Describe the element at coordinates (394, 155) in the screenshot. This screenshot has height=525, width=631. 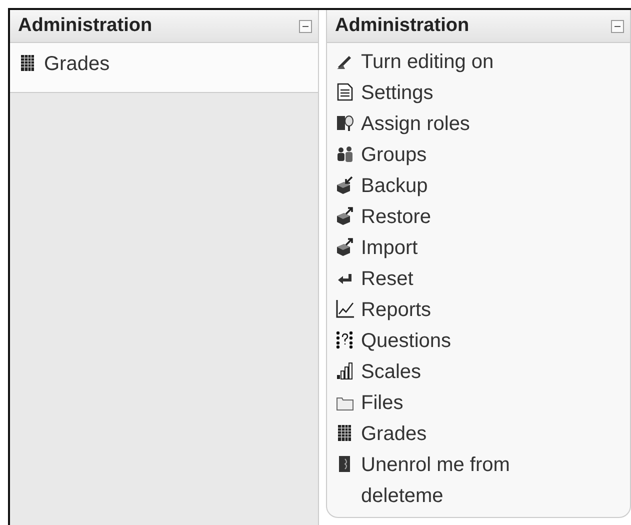
I see `block-link: Groups` at that location.